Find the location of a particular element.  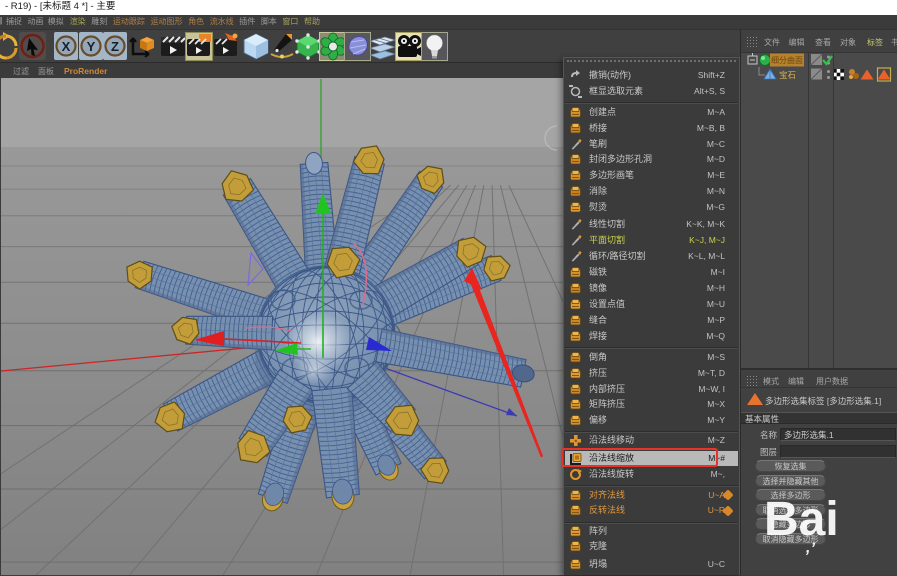

svg-text: 面板 is located at coordinates (46, 71).